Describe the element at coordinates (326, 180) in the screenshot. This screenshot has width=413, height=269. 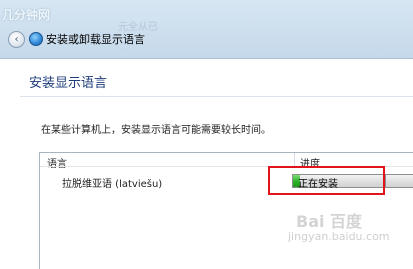
I see `highlight-annotation` at that location.